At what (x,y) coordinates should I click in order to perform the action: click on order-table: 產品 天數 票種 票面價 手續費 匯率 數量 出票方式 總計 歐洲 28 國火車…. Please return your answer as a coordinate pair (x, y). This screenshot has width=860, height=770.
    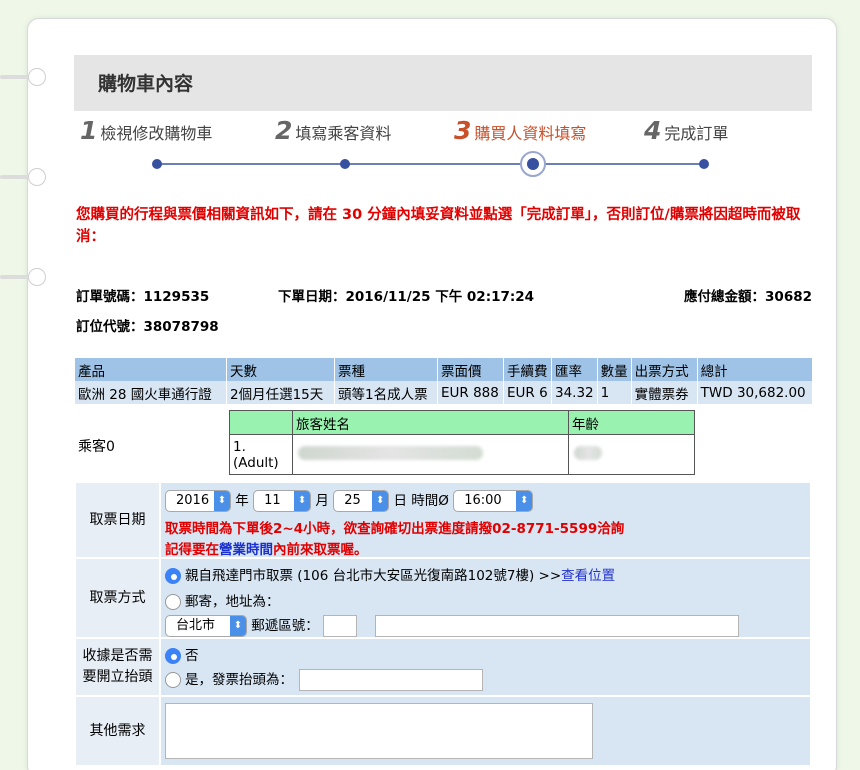
    Looking at the image, I should click on (443, 381).